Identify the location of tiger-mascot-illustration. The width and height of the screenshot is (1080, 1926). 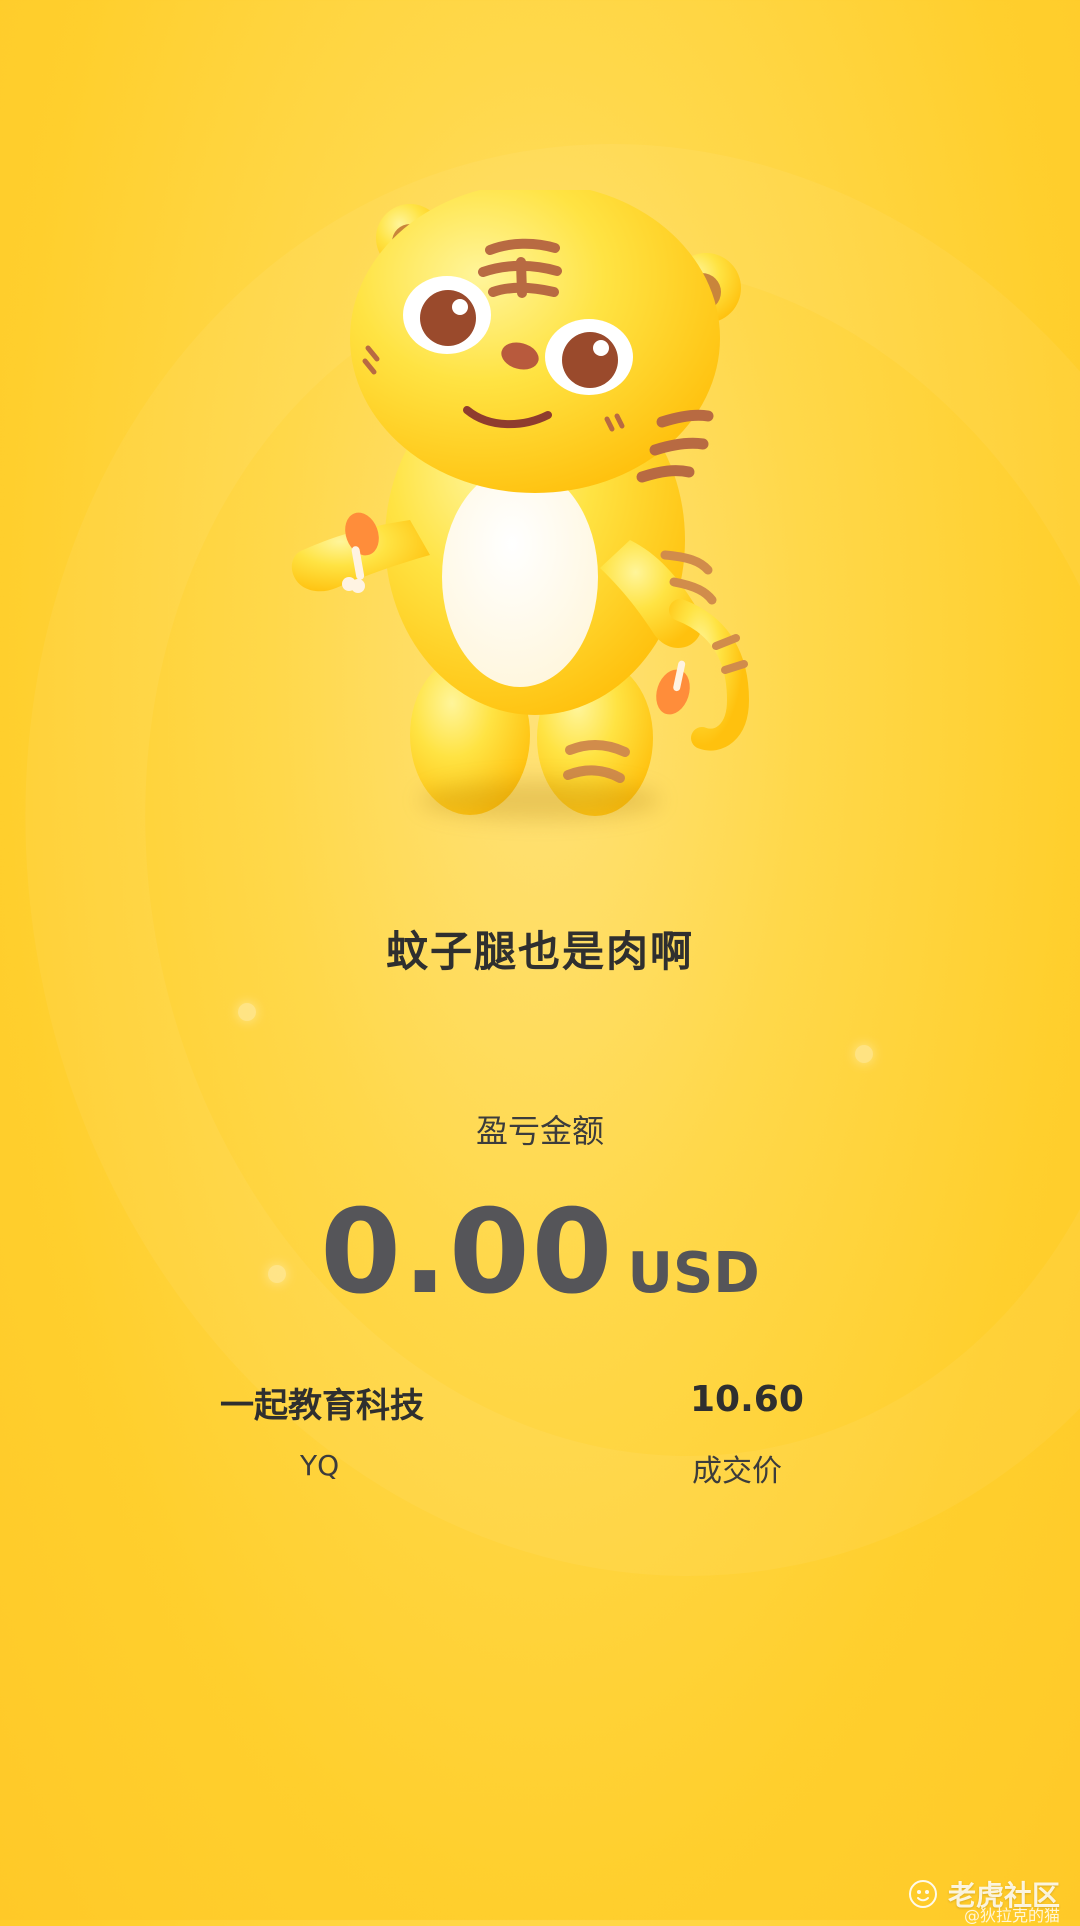
(520, 499).